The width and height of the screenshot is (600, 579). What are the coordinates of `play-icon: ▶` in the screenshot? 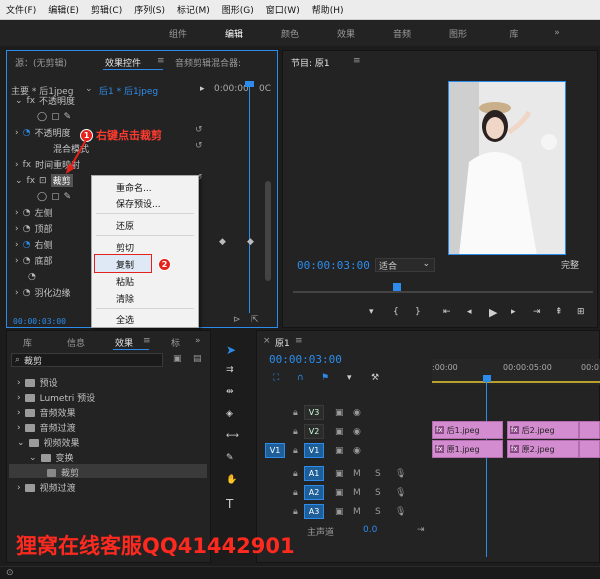 It's located at (493, 312).